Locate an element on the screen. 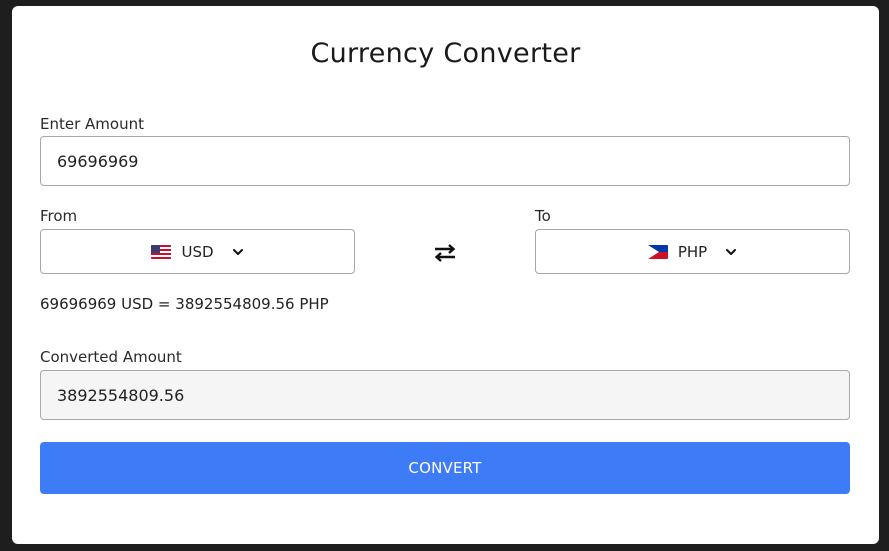 The width and height of the screenshot is (889, 551). amount-label: Enter Amount is located at coordinates (92, 124).